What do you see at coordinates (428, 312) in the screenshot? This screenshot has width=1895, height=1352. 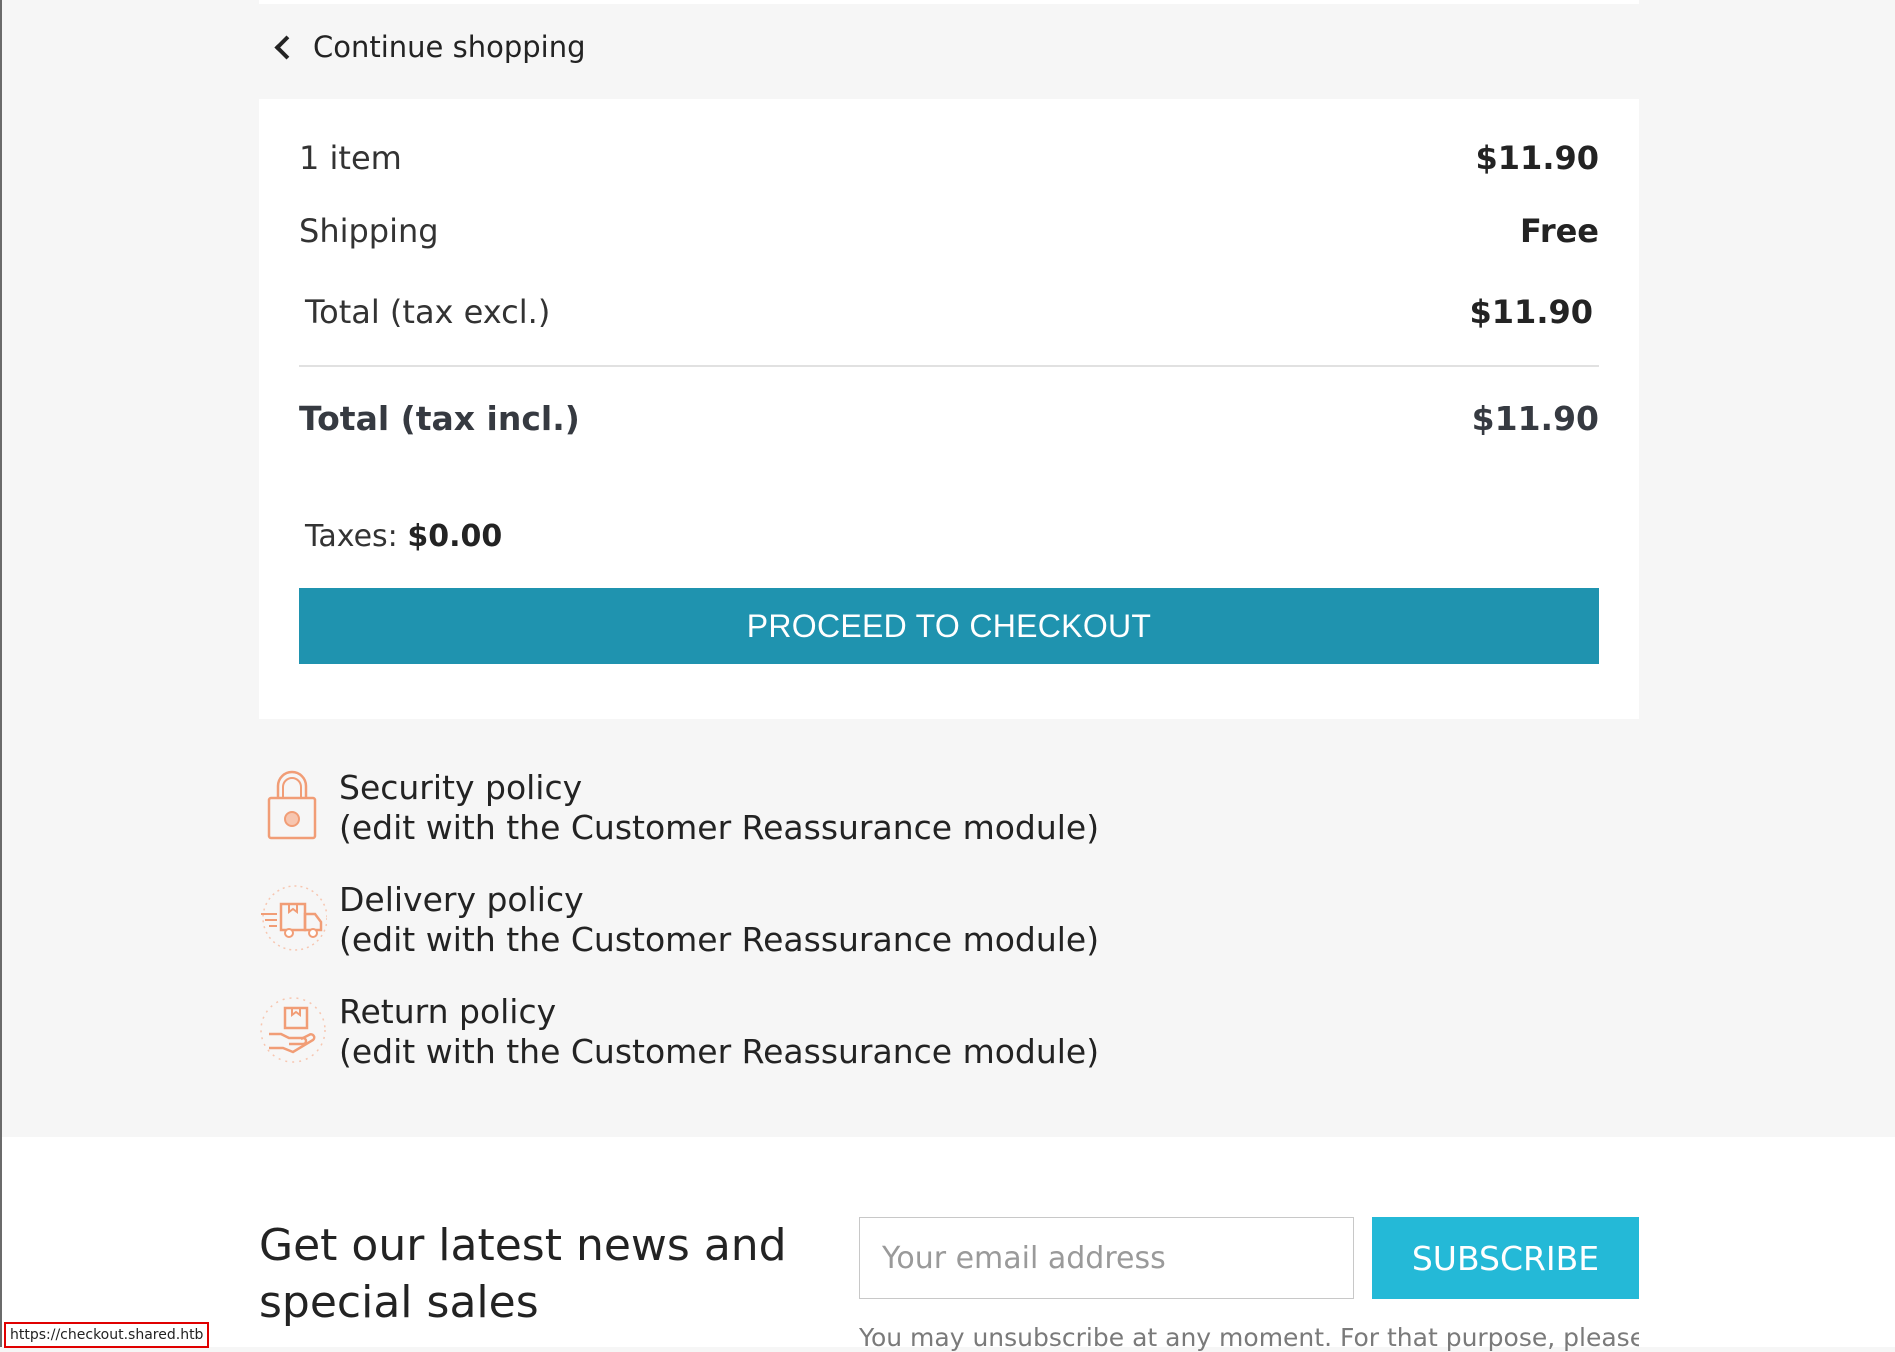 I see `total-excl-label: Total (tax excl.)` at bounding box center [428, 312].